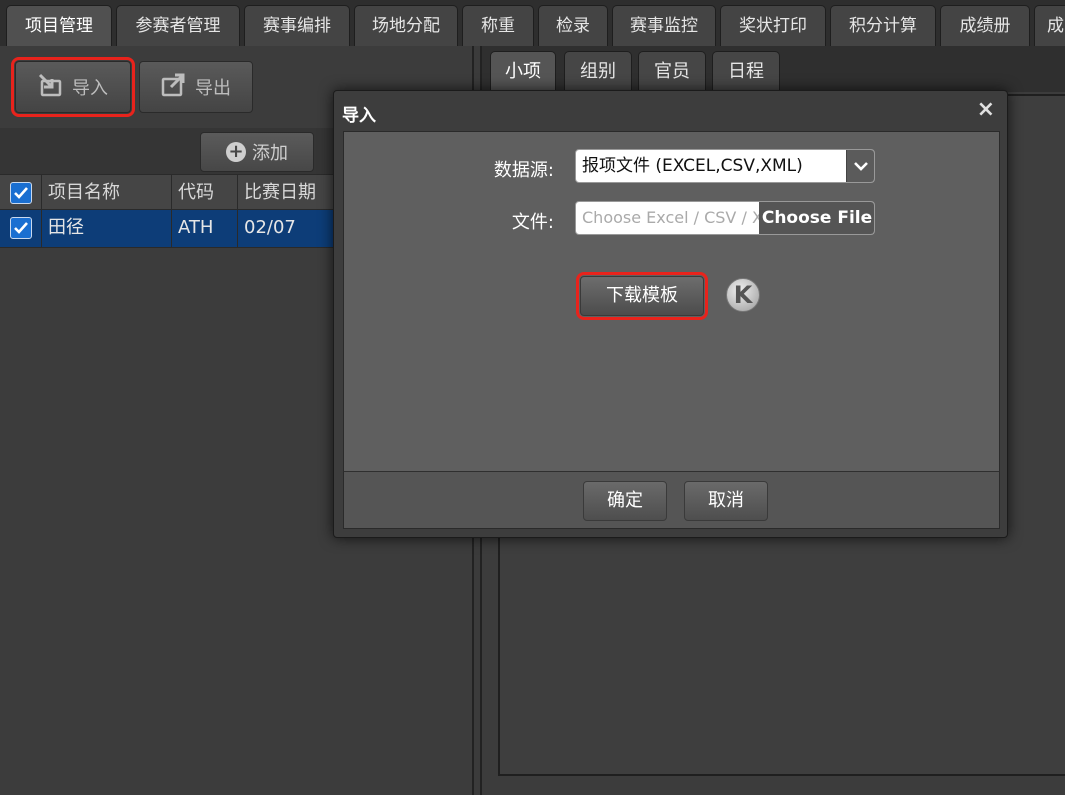 The width and height of the screenshot is (1065, 795). I want to click on data-source-label: 数据源:, so click(523, 170).